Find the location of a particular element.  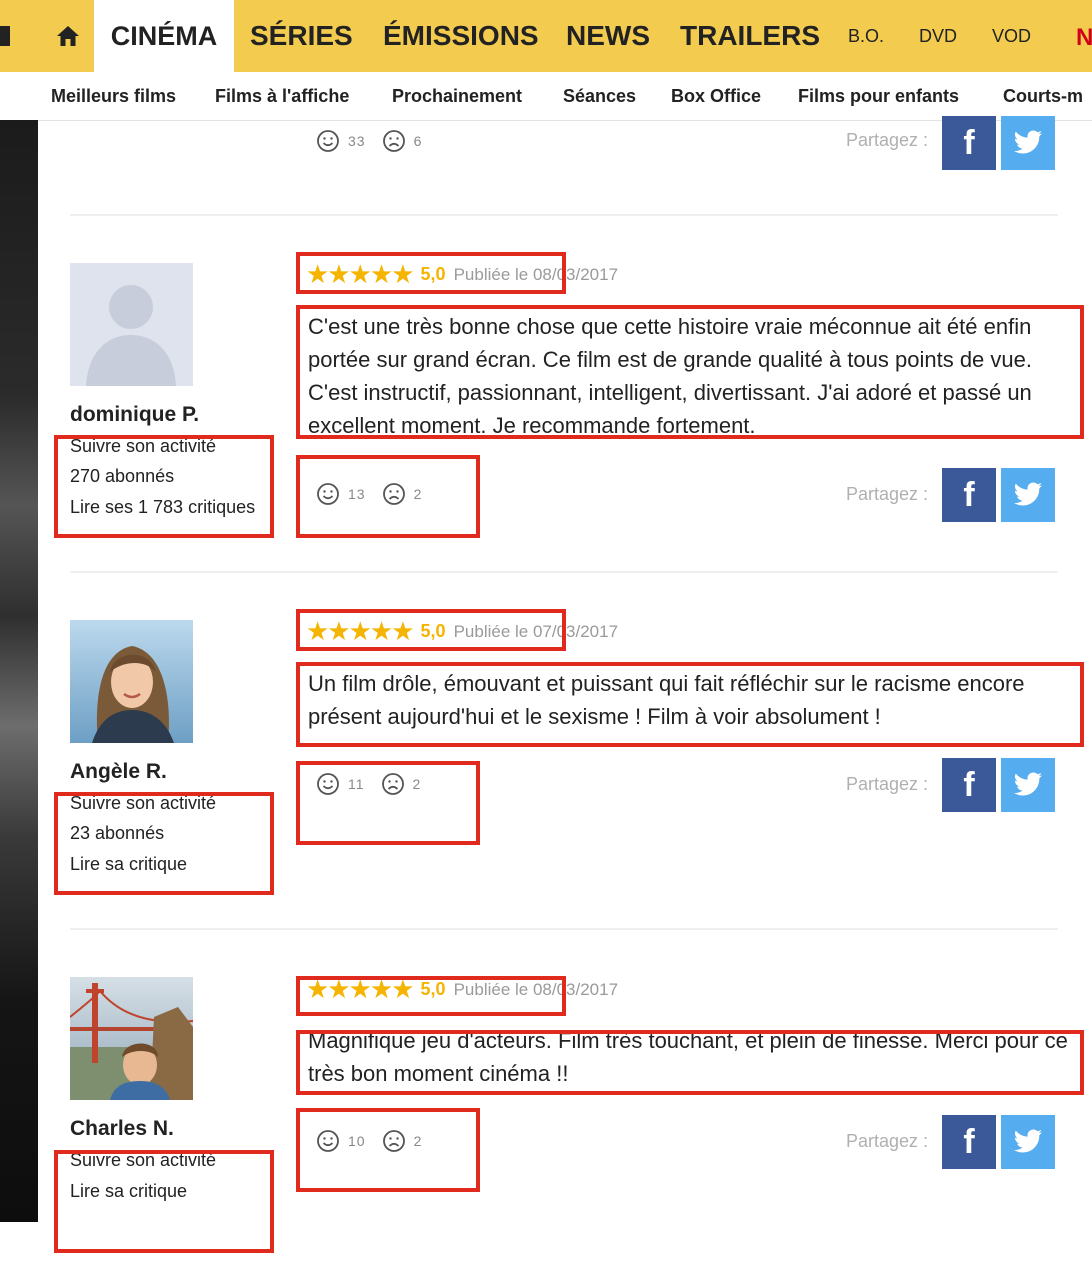

golden-gate-photo is located at coordinates (131, 1038).